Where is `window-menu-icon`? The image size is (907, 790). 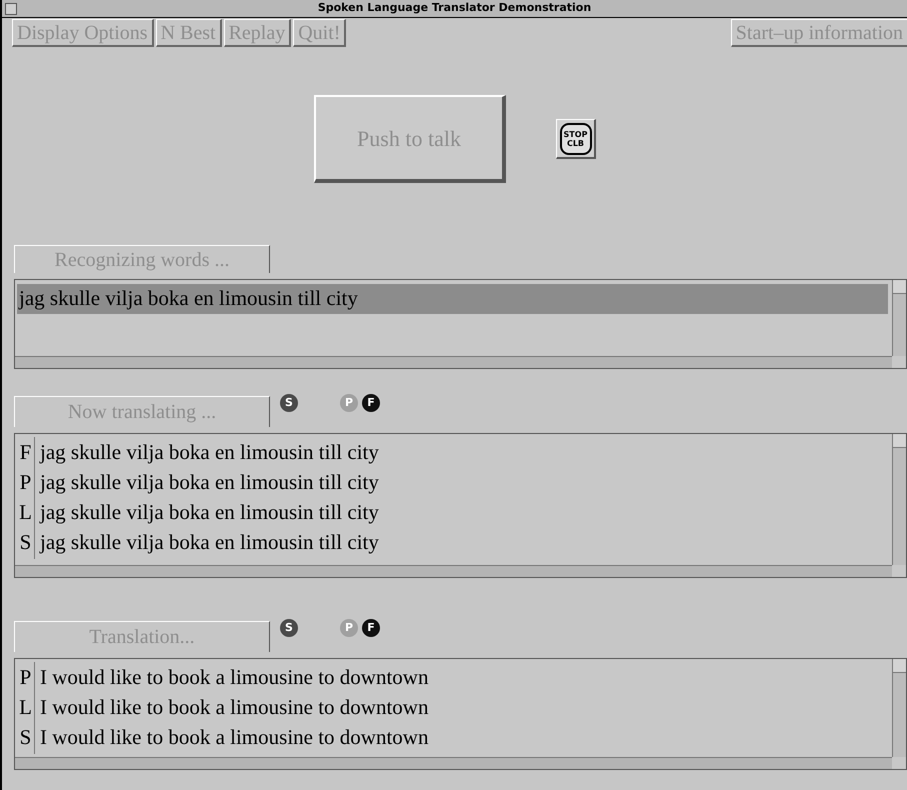
window-menu-icon is located at coordinates (11, 8).